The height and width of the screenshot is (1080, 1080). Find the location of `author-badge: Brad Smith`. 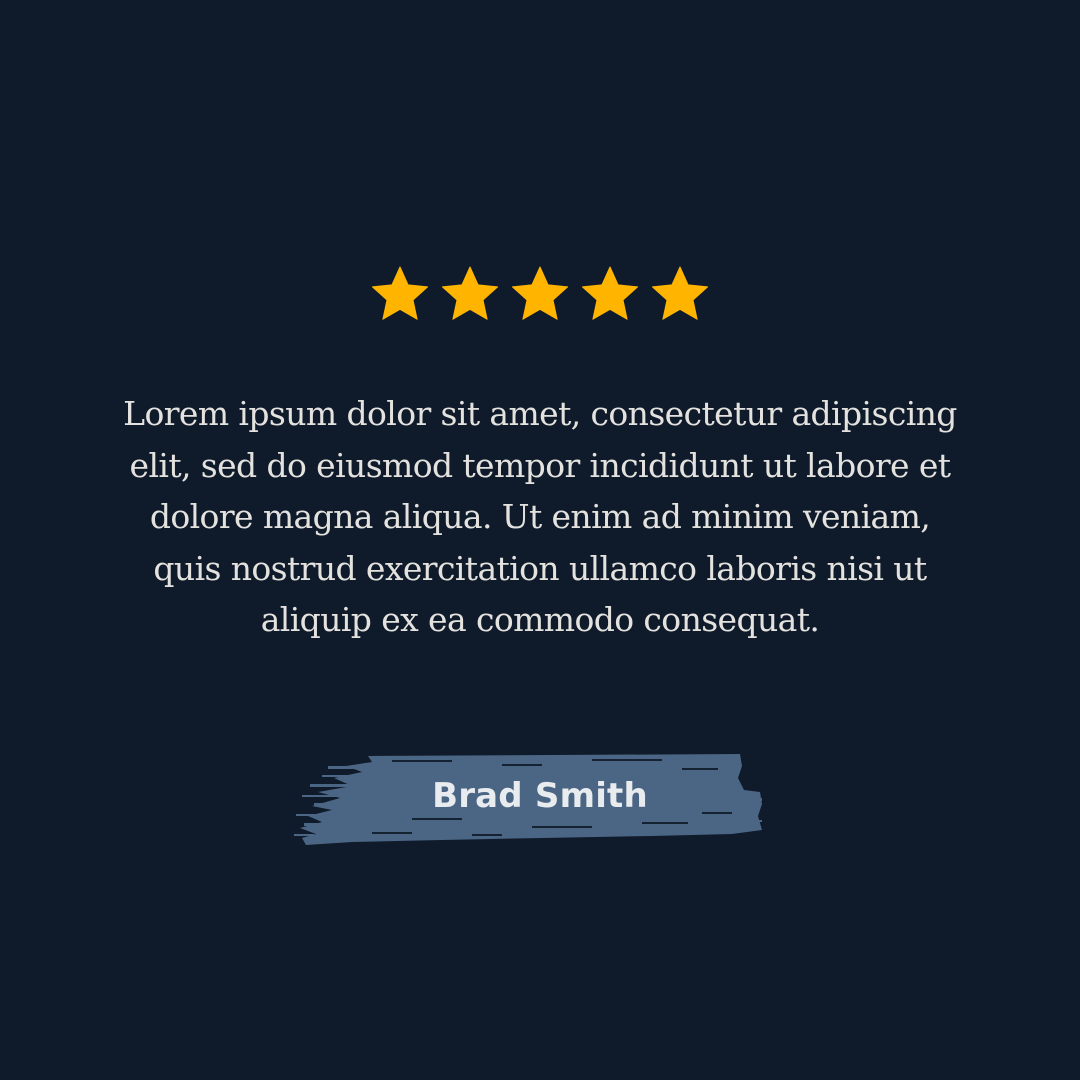

author-badge: Brad Smith is located at coordinates (529, 798).